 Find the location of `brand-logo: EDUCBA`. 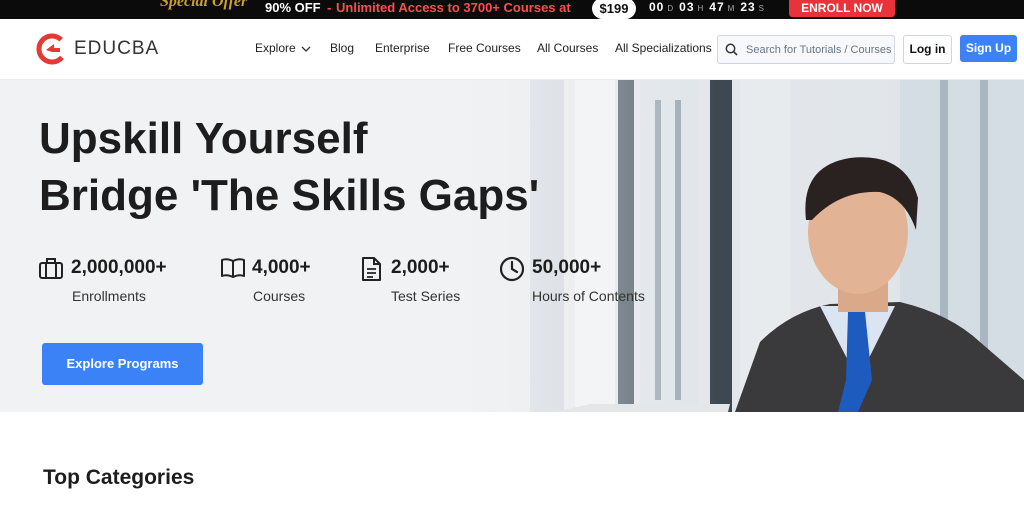

brand-logo: EDUCBA is located at coordinates (97, 49).